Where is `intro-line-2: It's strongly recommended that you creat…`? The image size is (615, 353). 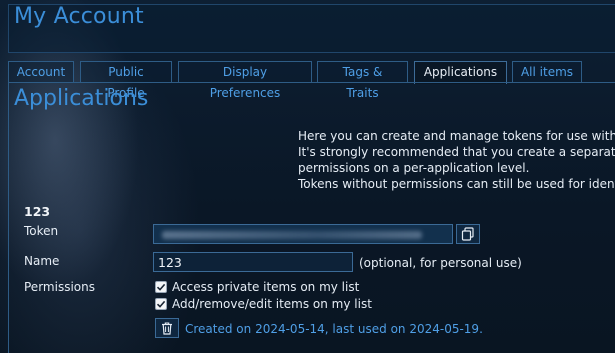
intro-line-2: It's strongly recommended that you creat… is located at coordinates (456, 152).